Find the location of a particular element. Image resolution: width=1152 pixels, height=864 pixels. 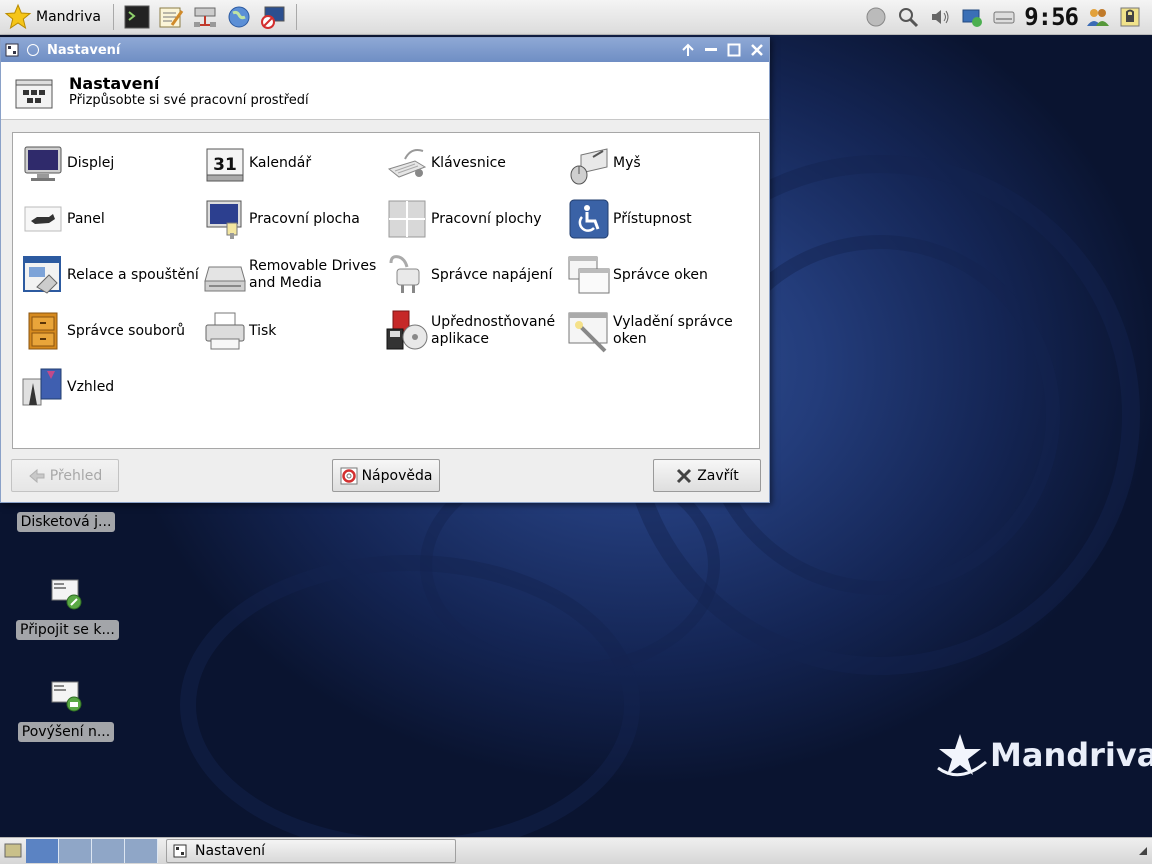

drive-button is located at coordinates (1004, 17).